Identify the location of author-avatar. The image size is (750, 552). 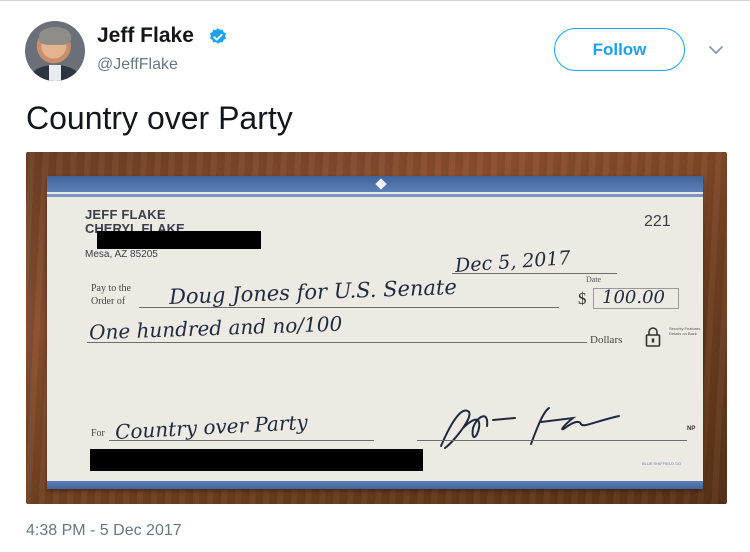
(55, 51).